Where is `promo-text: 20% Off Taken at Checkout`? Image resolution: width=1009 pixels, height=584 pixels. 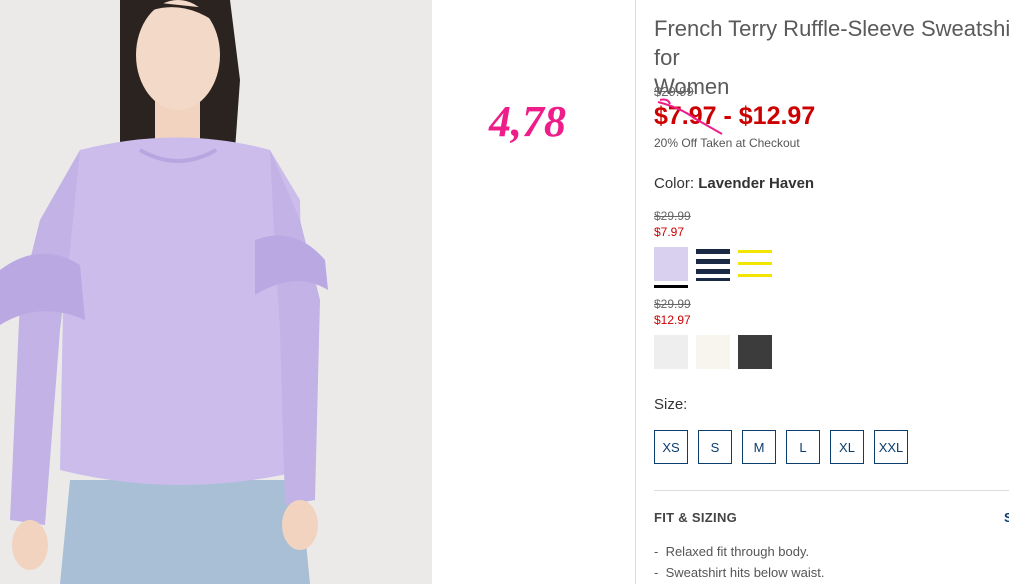 promo-text: 20% Off Taken at Checkout is located at coordinates (727, 143).